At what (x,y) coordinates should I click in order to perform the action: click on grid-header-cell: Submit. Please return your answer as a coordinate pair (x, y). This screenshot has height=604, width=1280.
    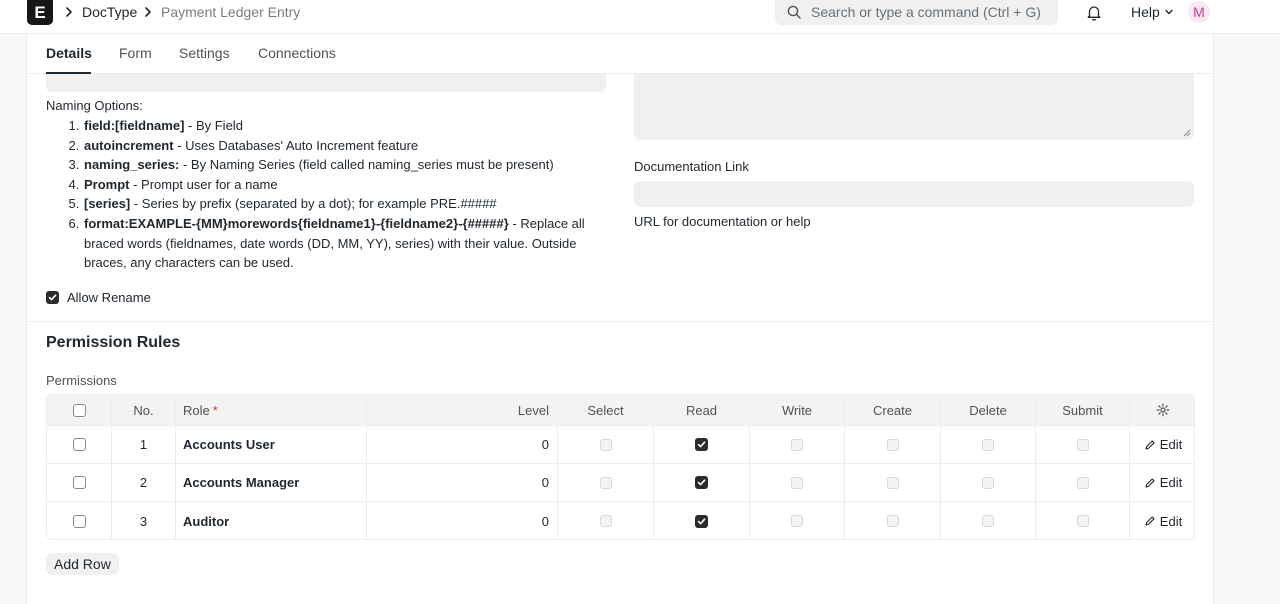
    Looking at the image, I should click on (1083, 410).